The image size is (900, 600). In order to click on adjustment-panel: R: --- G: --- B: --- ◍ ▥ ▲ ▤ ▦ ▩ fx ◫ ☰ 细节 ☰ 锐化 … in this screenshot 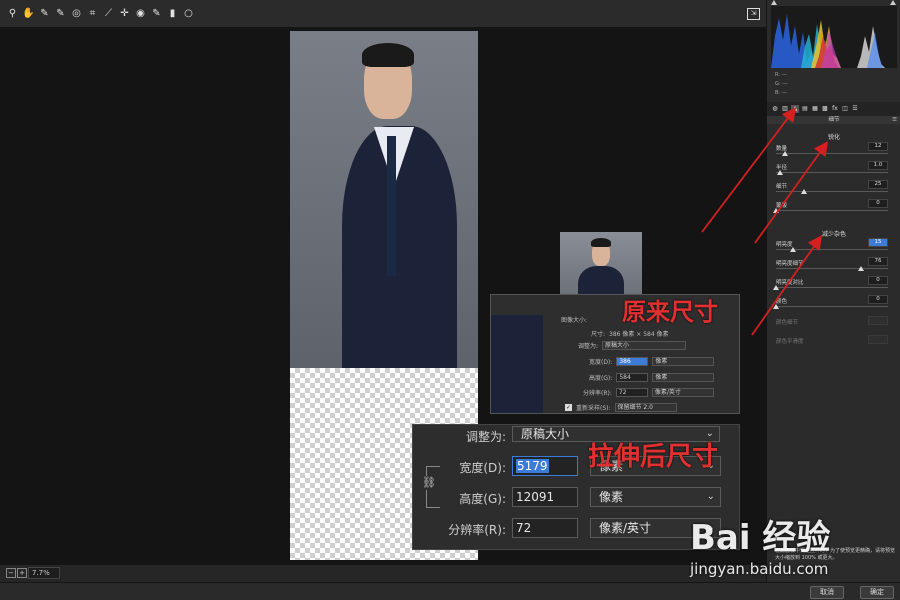, I will do `click(833, 291)`.